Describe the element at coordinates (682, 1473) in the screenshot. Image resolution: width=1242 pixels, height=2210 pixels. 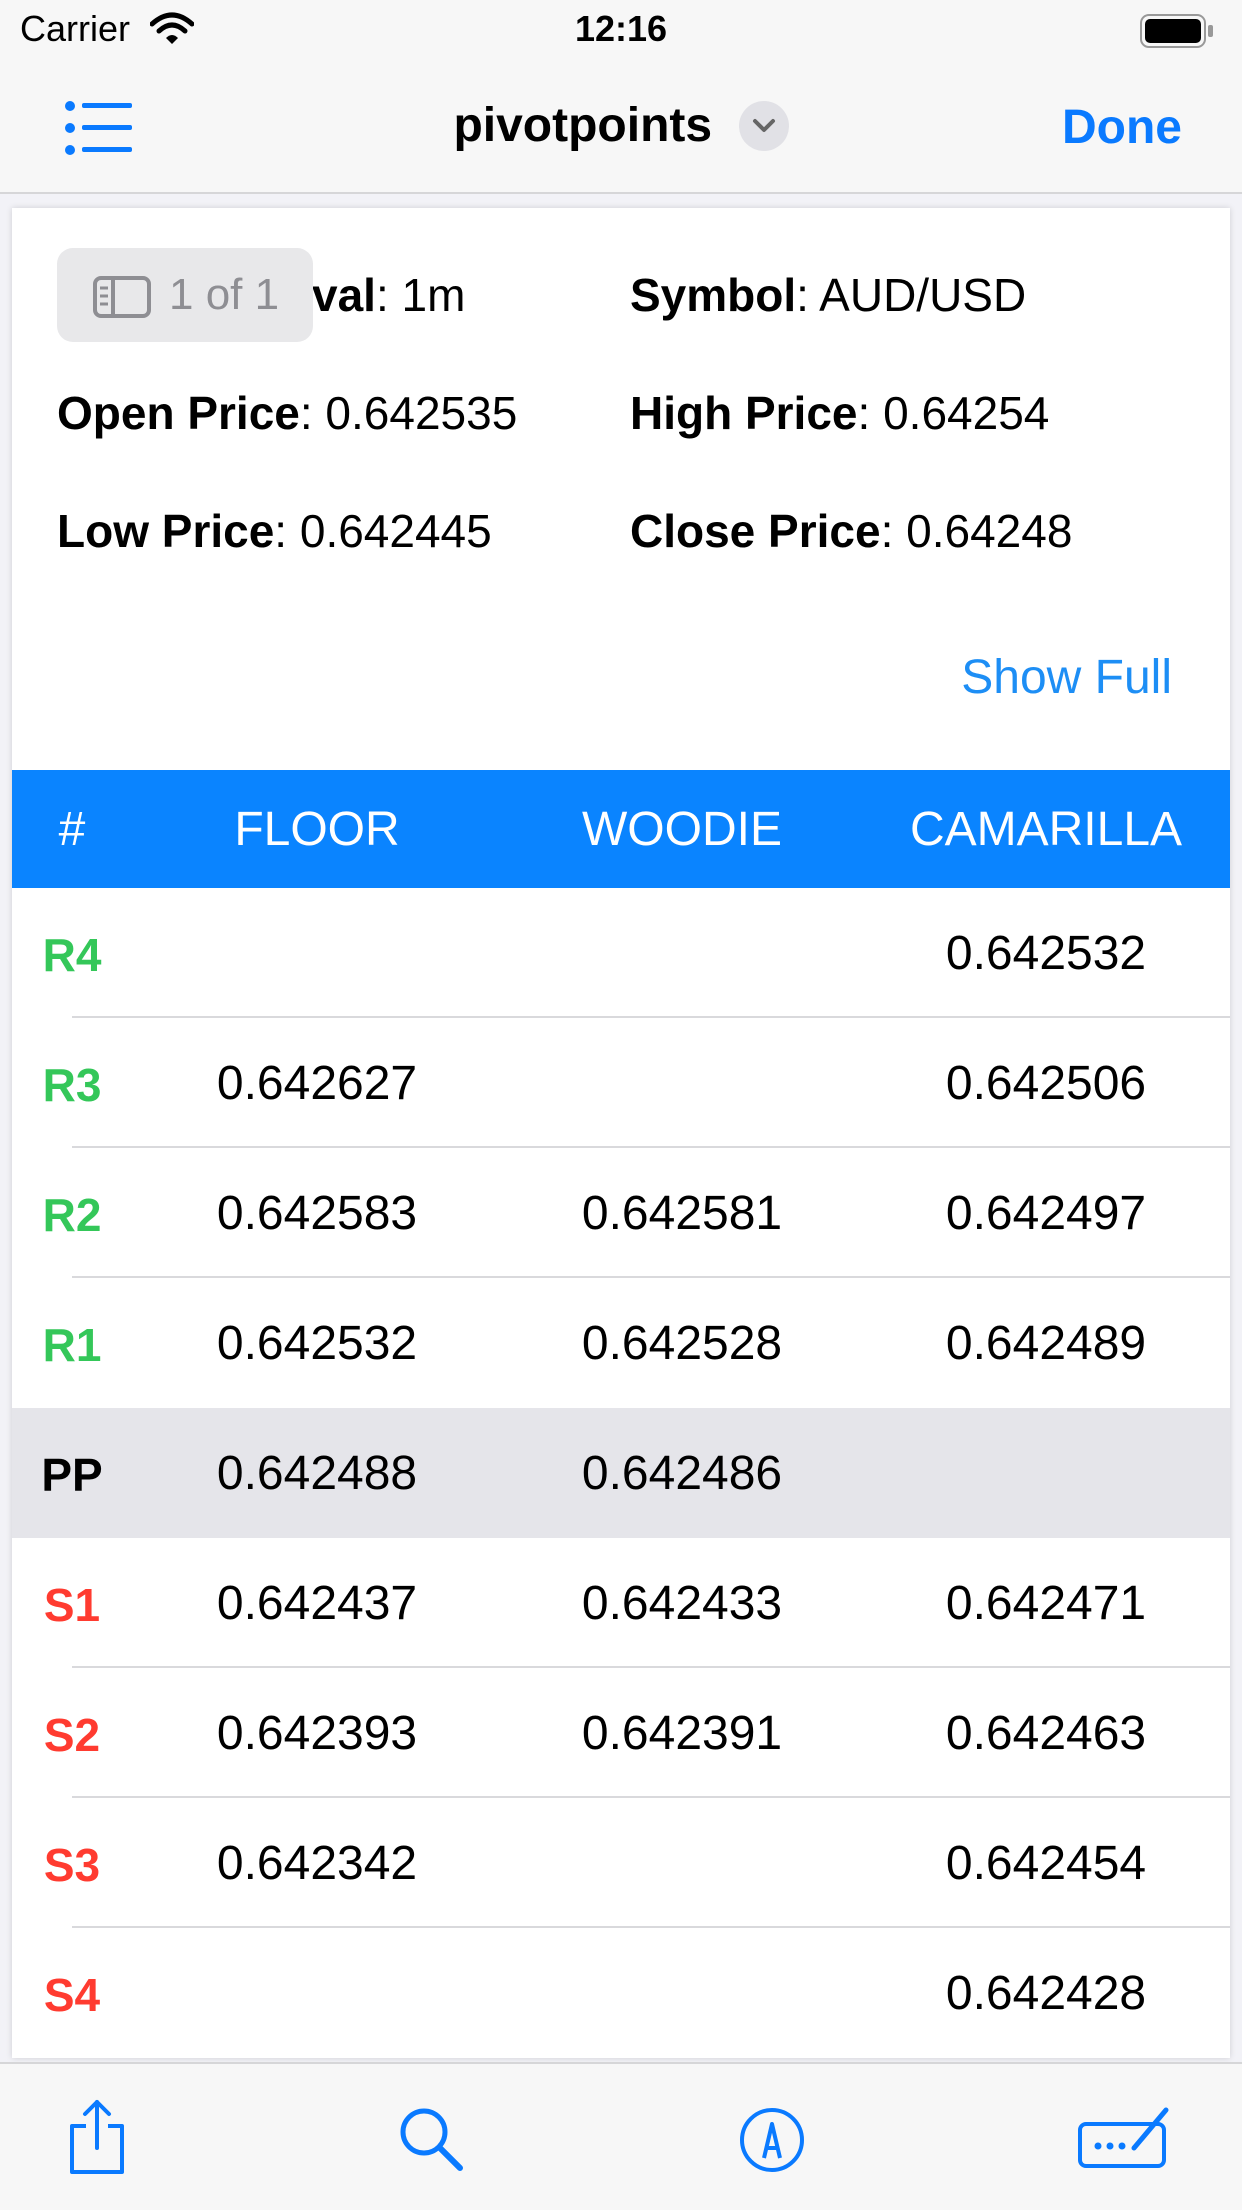
I see `woodie-cell: 0.642486` at that location.